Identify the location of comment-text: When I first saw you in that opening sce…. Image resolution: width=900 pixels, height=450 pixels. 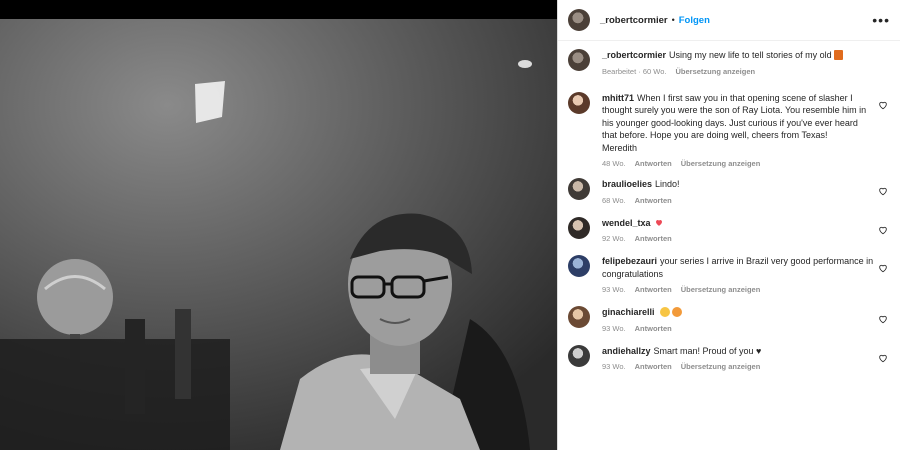
(734, 116).